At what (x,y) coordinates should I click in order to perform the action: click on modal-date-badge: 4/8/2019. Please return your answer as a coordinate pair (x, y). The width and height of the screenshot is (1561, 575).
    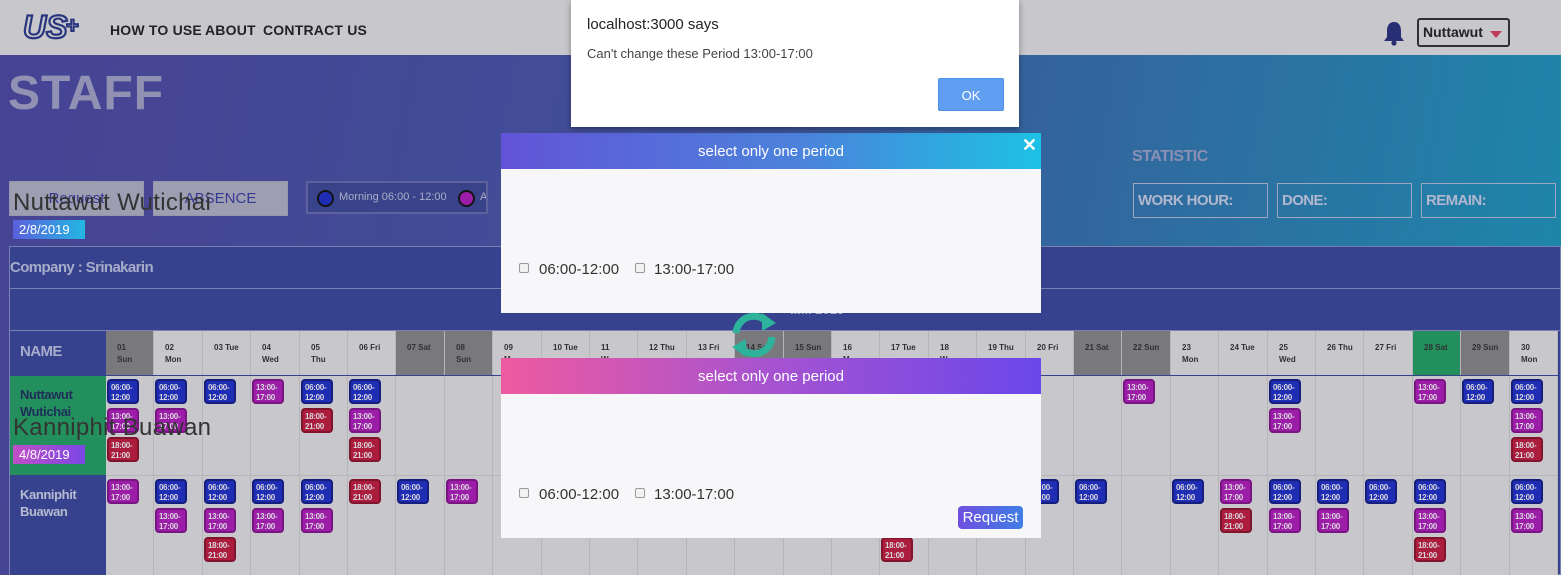
    Looking at the image, I should click on (49, 454).